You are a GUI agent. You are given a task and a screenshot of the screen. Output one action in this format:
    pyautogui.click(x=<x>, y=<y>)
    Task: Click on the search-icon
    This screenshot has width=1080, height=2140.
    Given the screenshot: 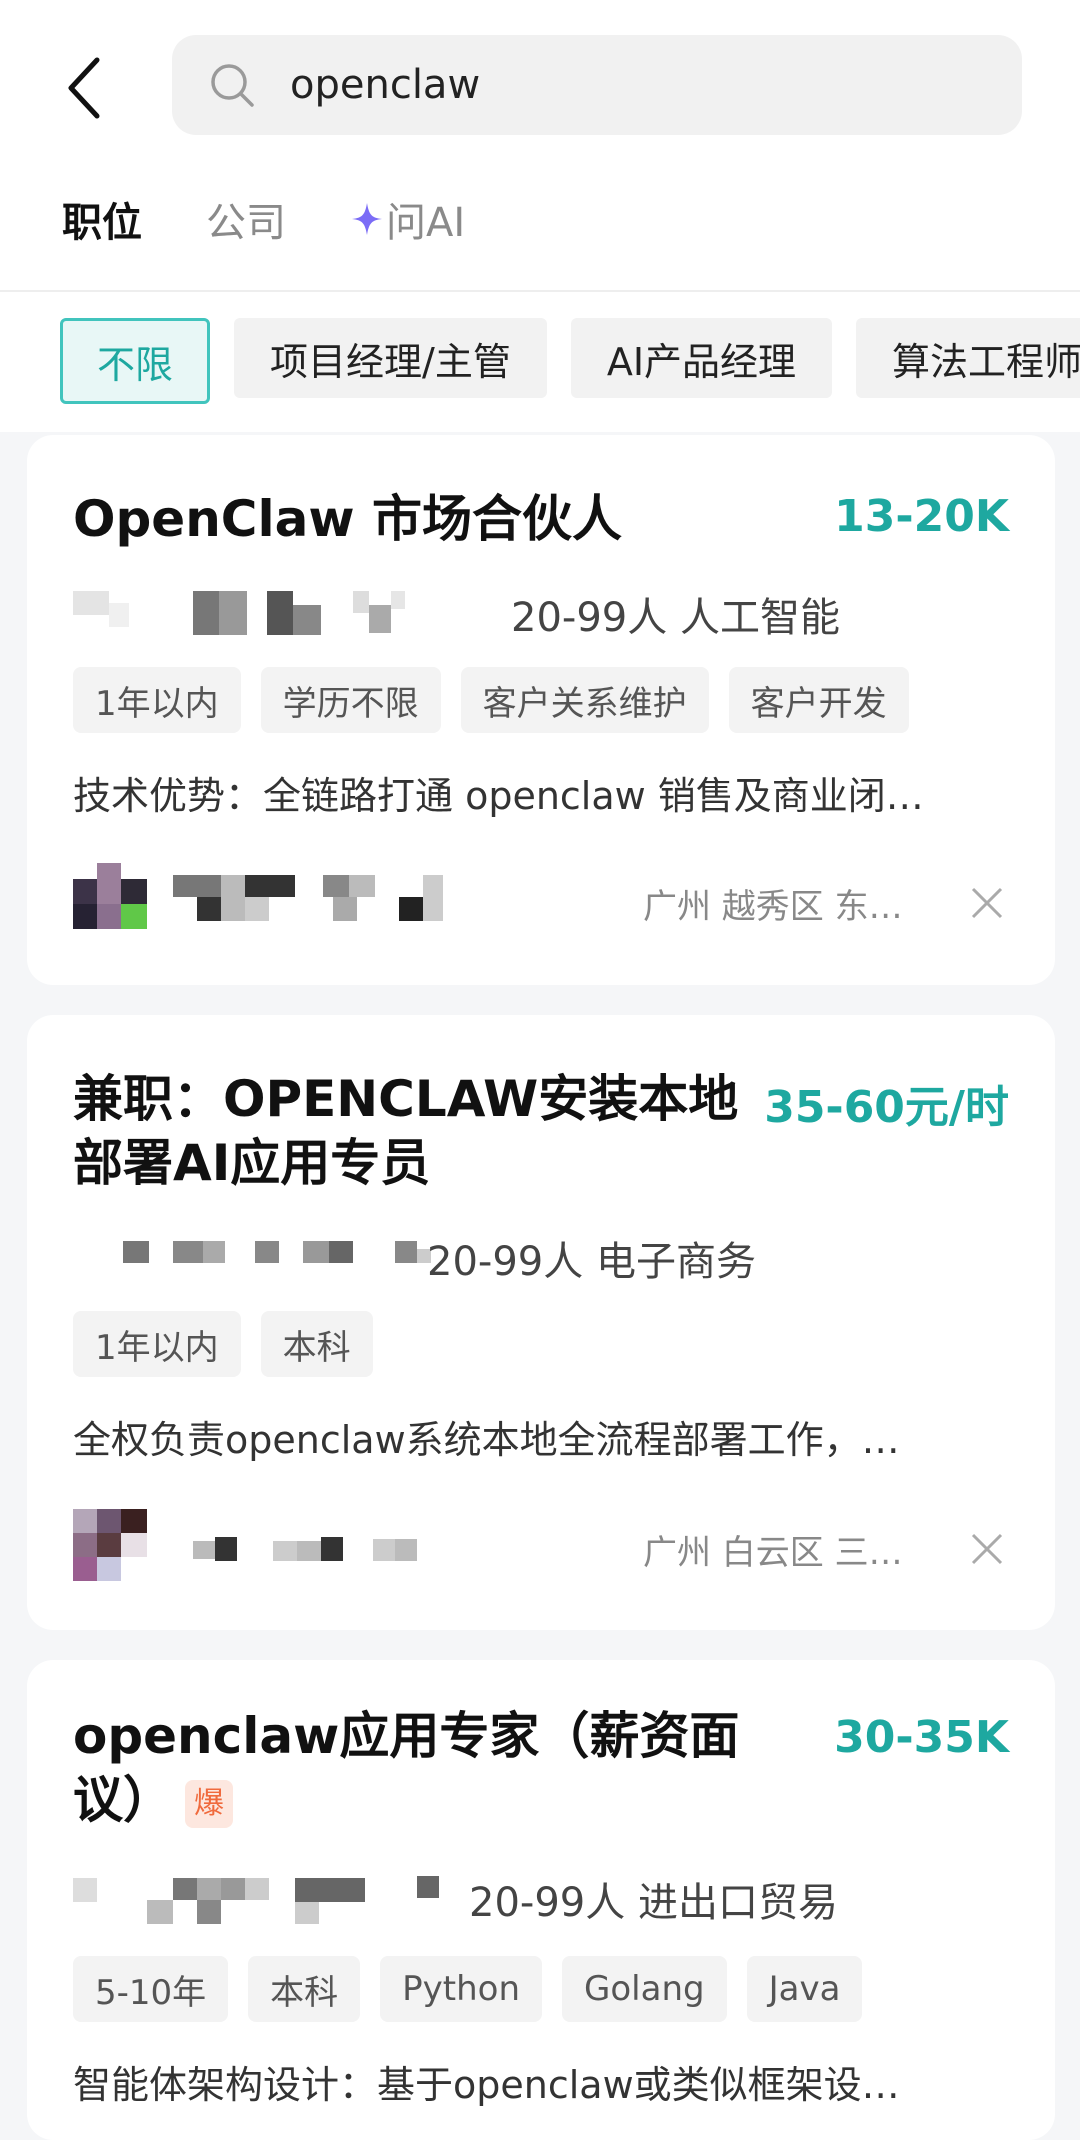 What is the action you would take?
    pyautogui.click(x=232, y=85)
    